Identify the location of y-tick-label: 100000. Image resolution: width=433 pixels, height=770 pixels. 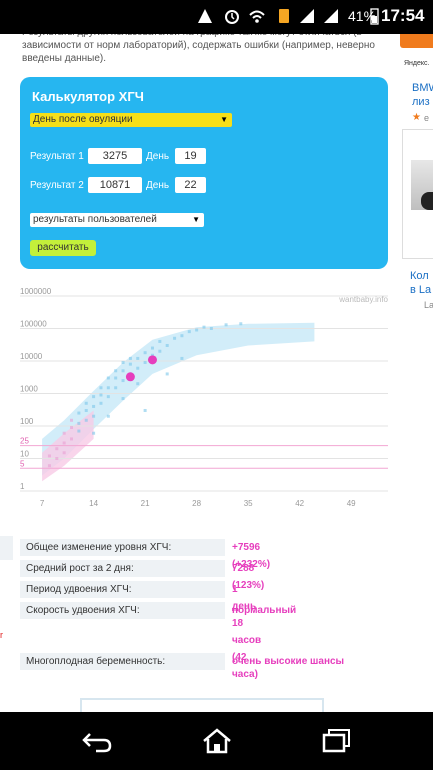
(33, 324).